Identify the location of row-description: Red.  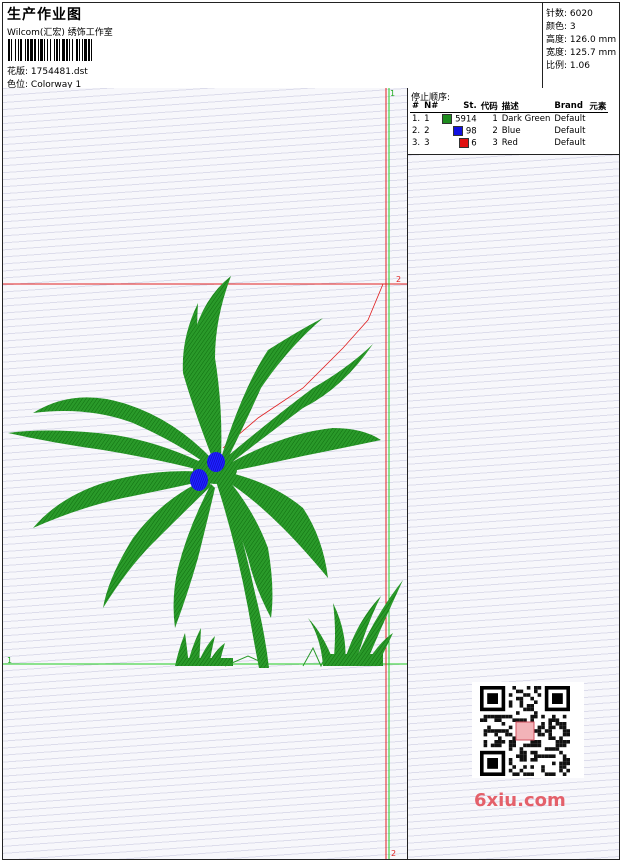
(509, 143).